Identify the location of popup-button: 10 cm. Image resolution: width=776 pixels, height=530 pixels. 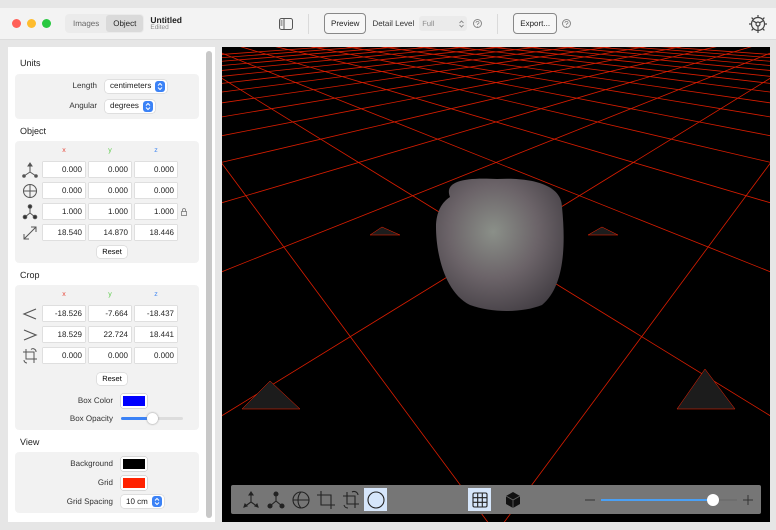
(142, 501).